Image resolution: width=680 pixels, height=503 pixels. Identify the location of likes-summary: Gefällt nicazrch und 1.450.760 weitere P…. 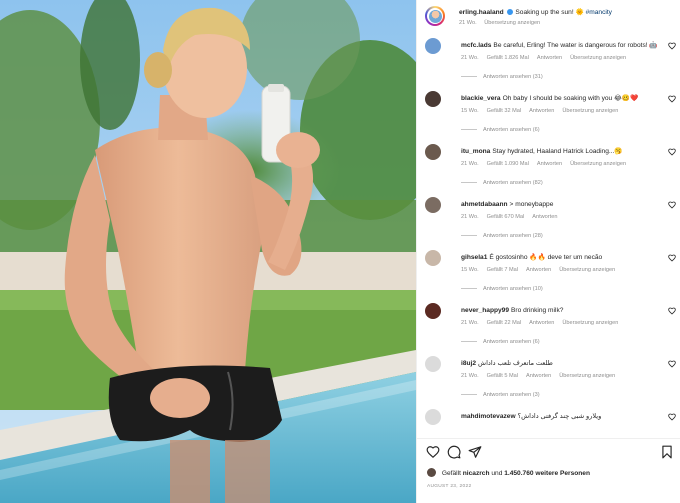
(508, 472).